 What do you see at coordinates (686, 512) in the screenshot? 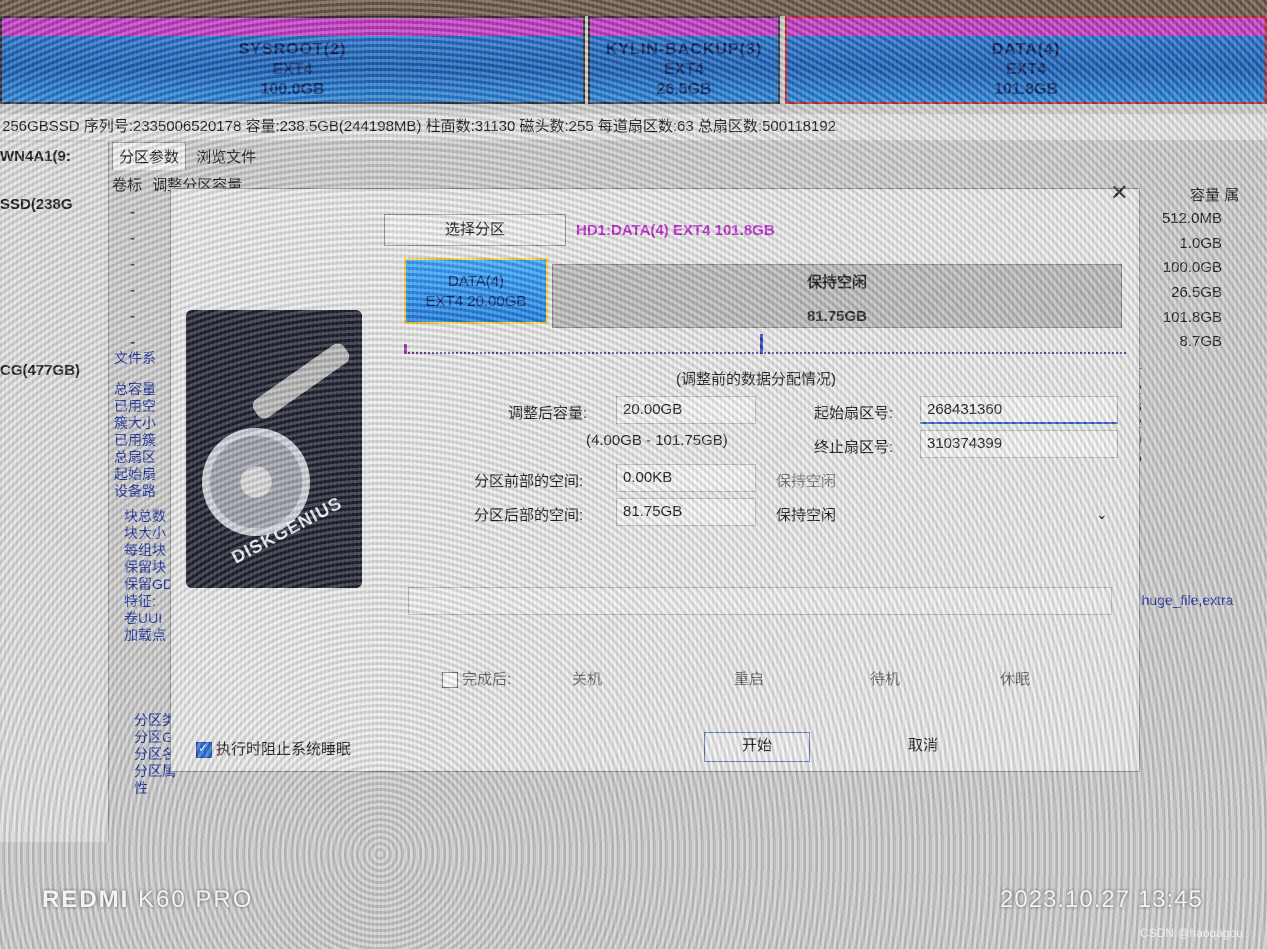
I see `space-after-input: 81.75GB` at bounding box center [686, 512].